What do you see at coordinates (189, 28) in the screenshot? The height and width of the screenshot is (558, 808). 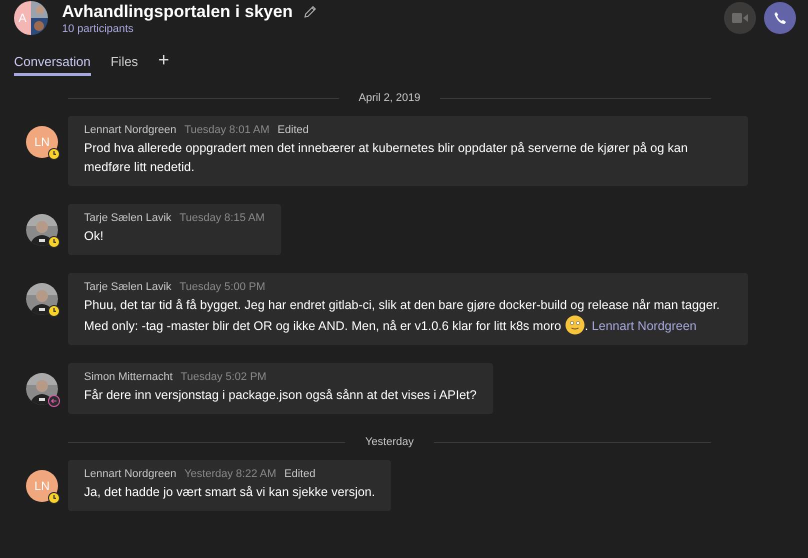 I see `participants-count: 10 participants` at bounding box center [189, 28].